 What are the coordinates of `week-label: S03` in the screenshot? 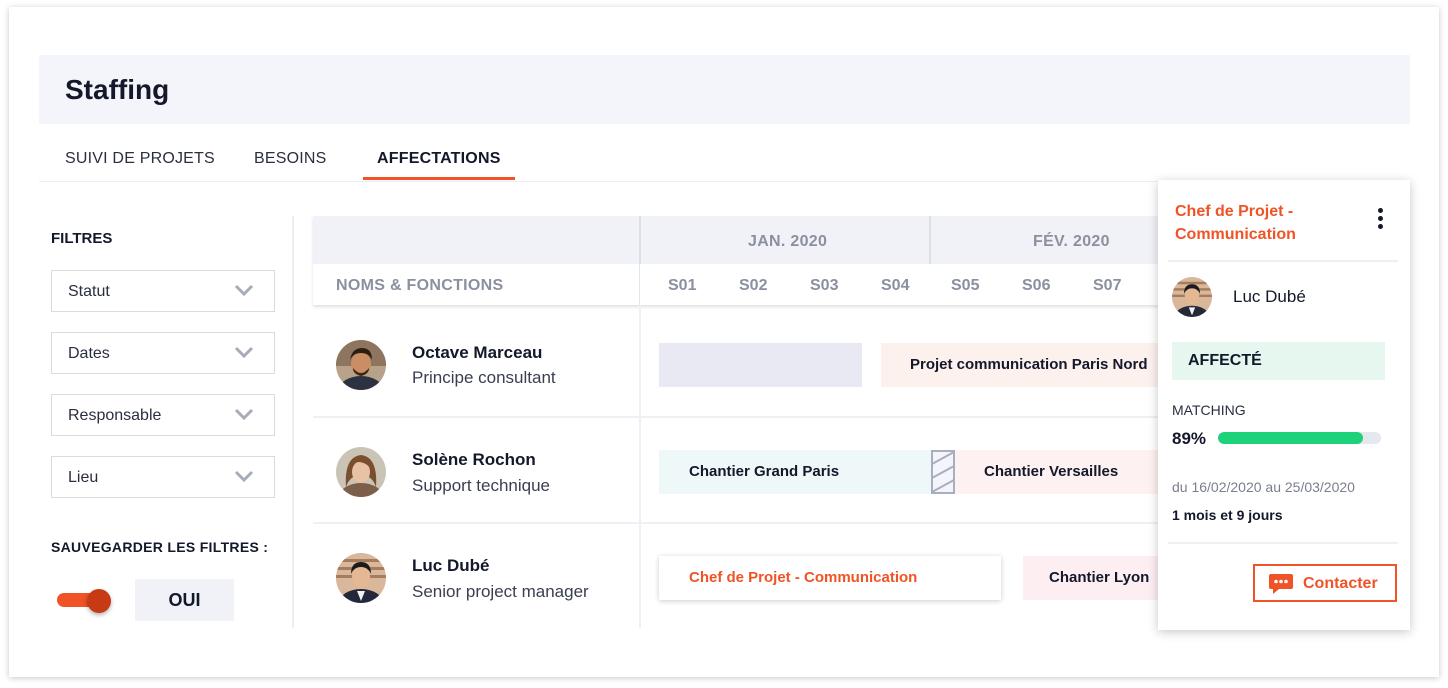 It's located at (824, 285).